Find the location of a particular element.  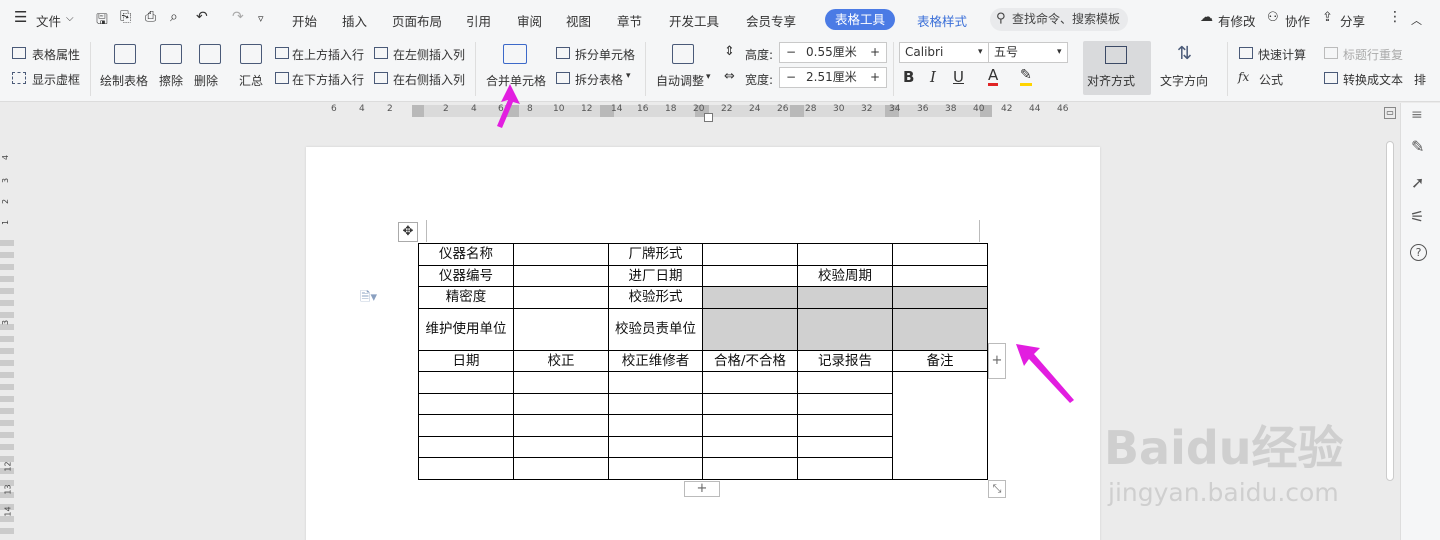

ruler-column-marker is located at coordinates (418, 111).